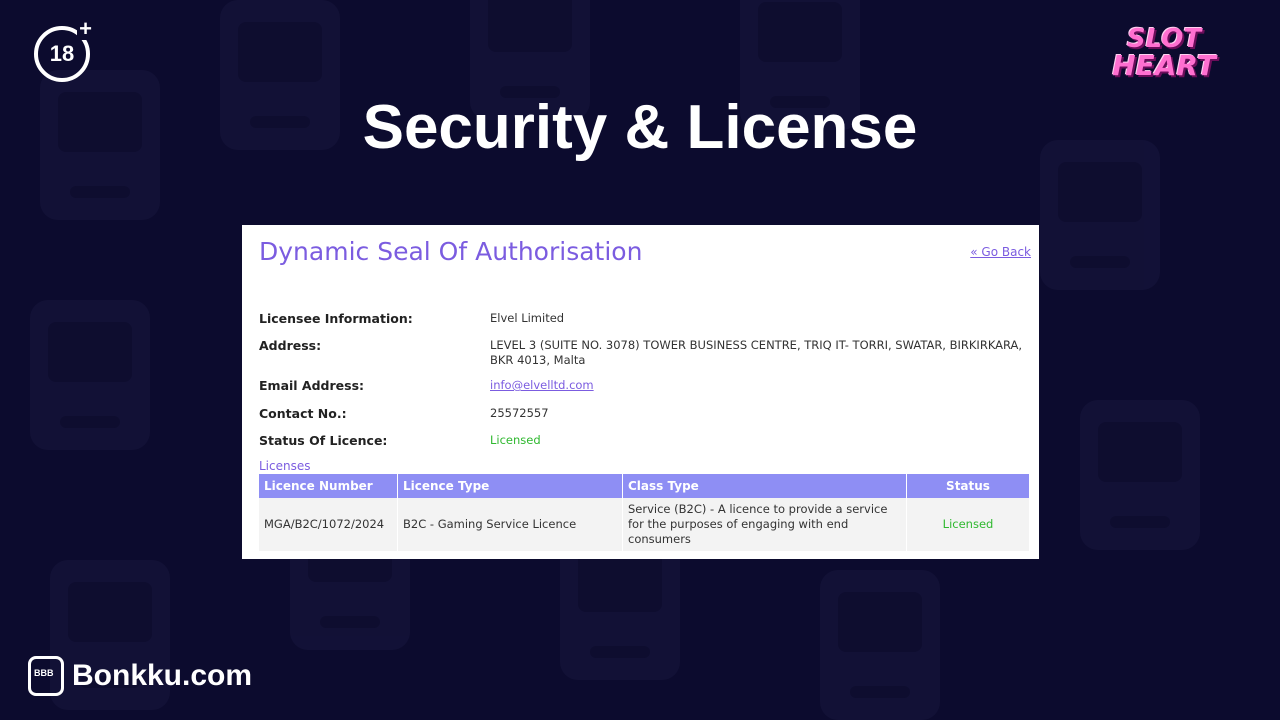  Describe the element at coordinates (336, 318) in the screenshot. I see `info-label: Licensee Information:` at that location.